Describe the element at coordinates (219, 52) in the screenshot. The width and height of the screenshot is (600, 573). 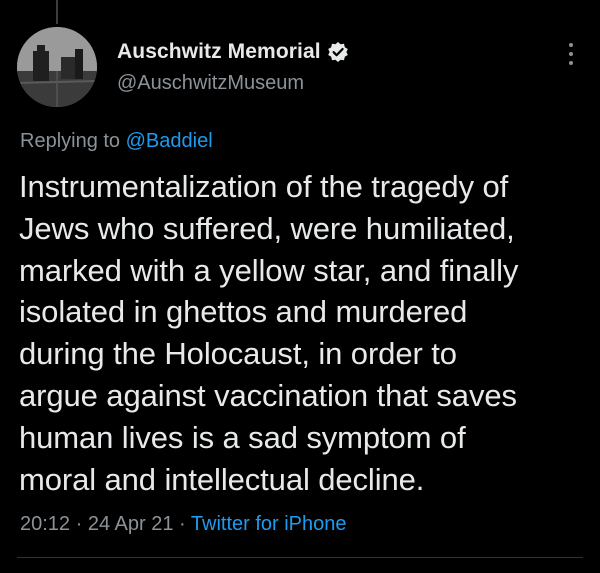
I see `author-display-name: Auschwitz Memorial` at that location.